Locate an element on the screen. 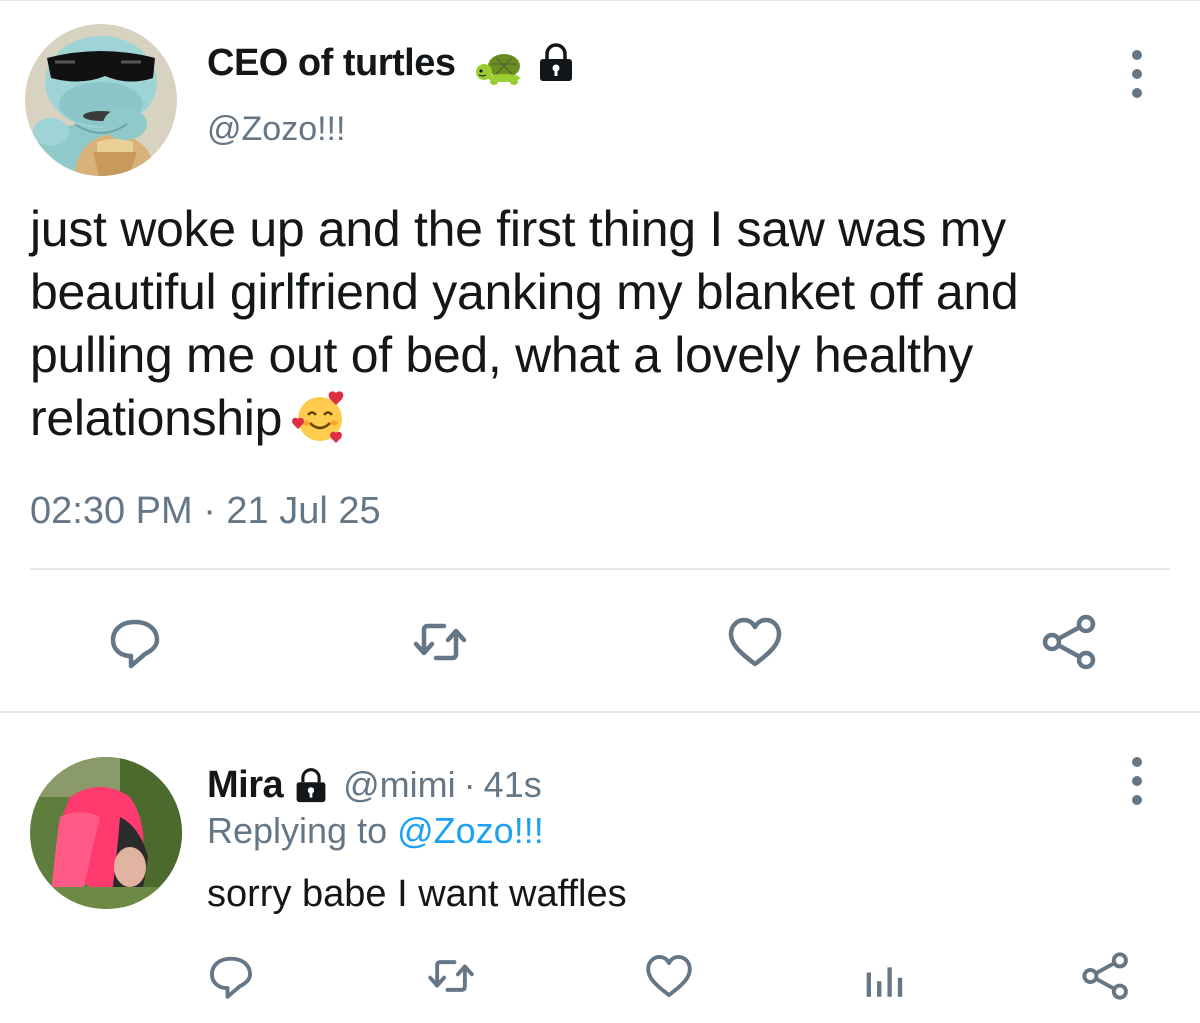  more-options-button is located at coordinates (1137, 74).